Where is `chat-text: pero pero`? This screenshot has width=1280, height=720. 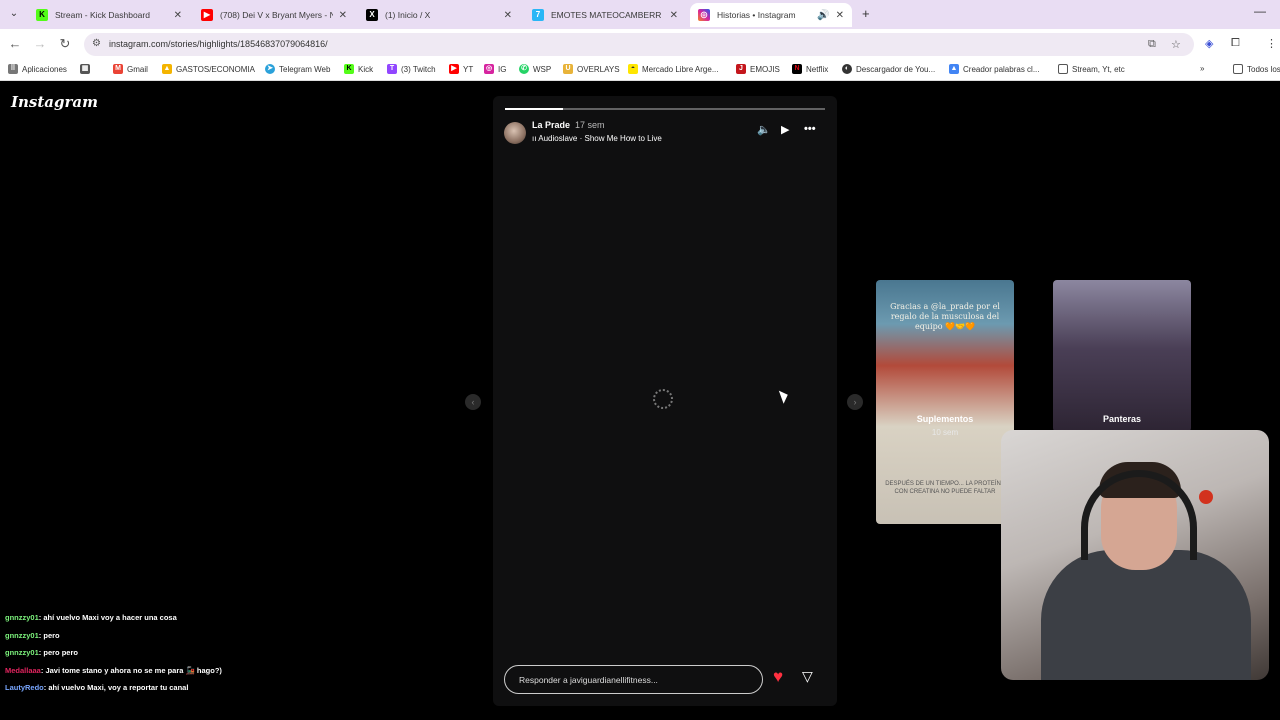 chat-text: pero pero is located at coordinates (60, 652).